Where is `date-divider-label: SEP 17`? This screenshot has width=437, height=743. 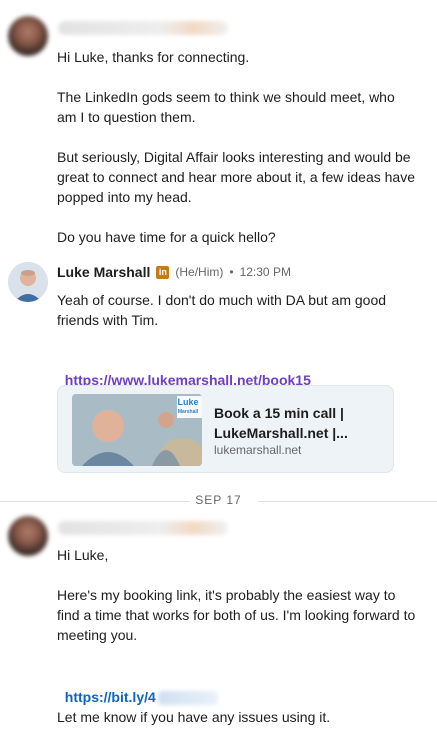 date-divider-label: SEP 17 is located at coordinates (218, 500).